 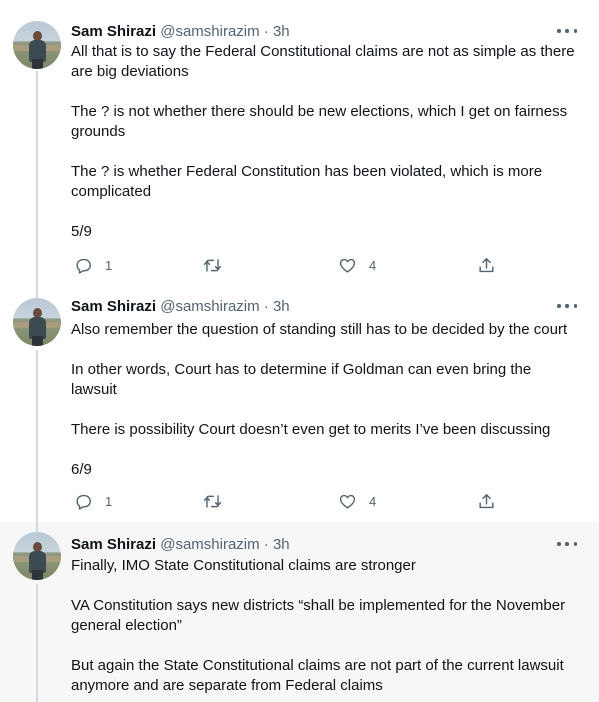 I want to click on thread-counter: 6/9, so click(x=81, y=469).